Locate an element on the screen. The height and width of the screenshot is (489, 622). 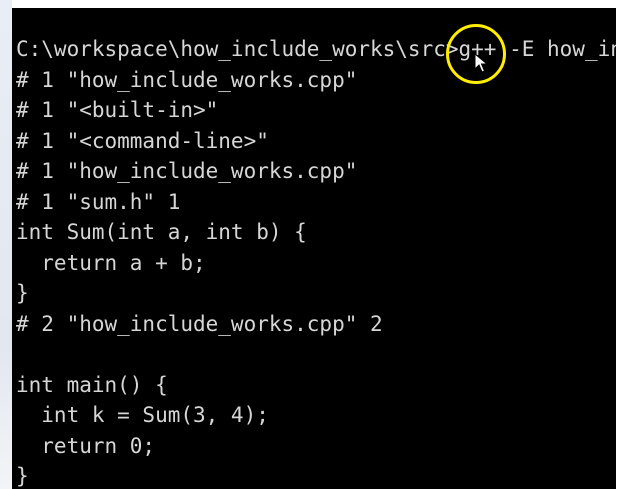
output-line: # 1 "<built-in>" is located at coordinates (117, 110).